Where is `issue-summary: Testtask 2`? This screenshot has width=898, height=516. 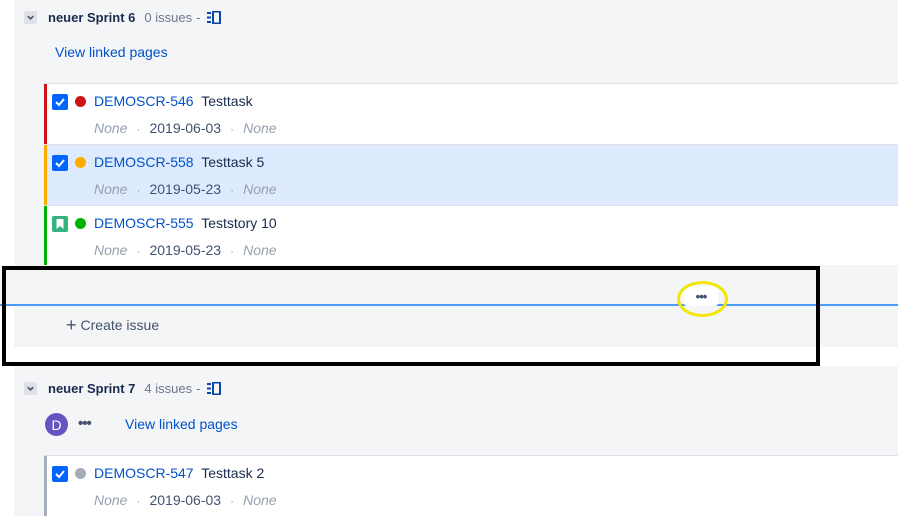 issue-summary: Testtask 2 is located at coordinates (233, 473).